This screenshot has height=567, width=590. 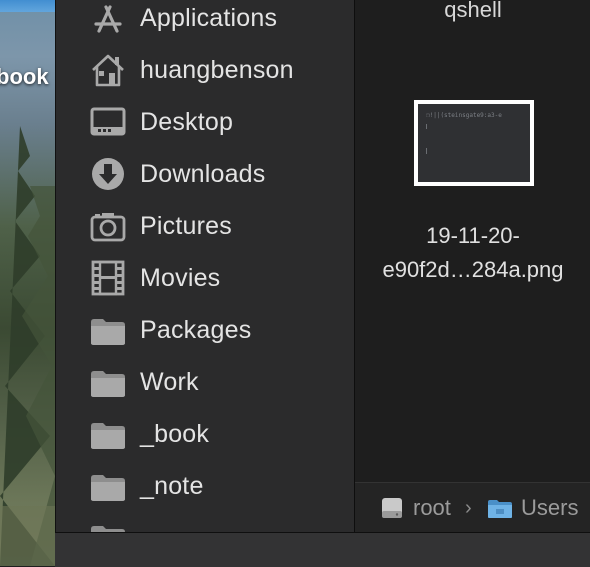 What do you see at coordinates (472, 11) in the screenshot?
I see `file-item-qshell-label: qshell` at bounding box center [472, 11].